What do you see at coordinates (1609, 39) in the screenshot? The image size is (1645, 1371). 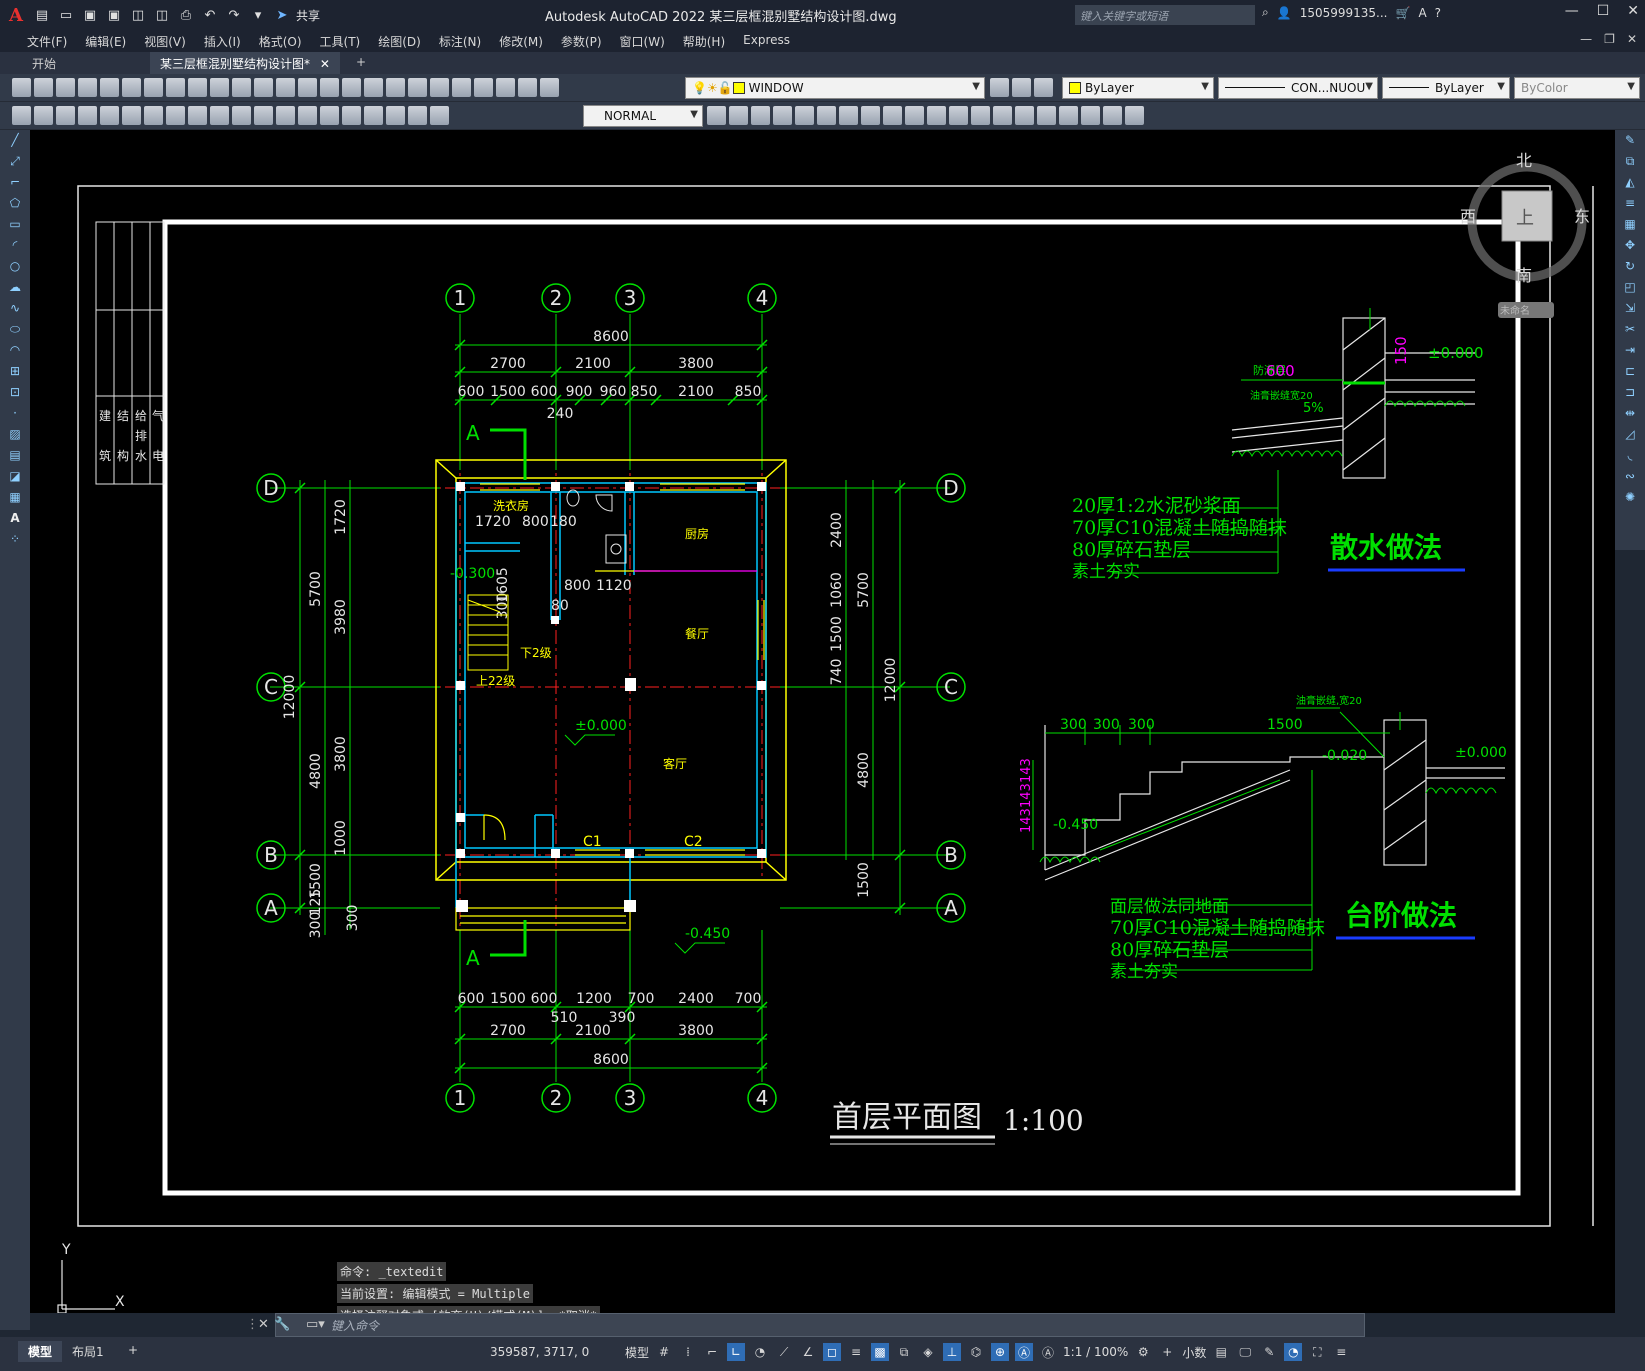 I see `doc-restore-icon: ❐` at bounding box center [1609, 39].